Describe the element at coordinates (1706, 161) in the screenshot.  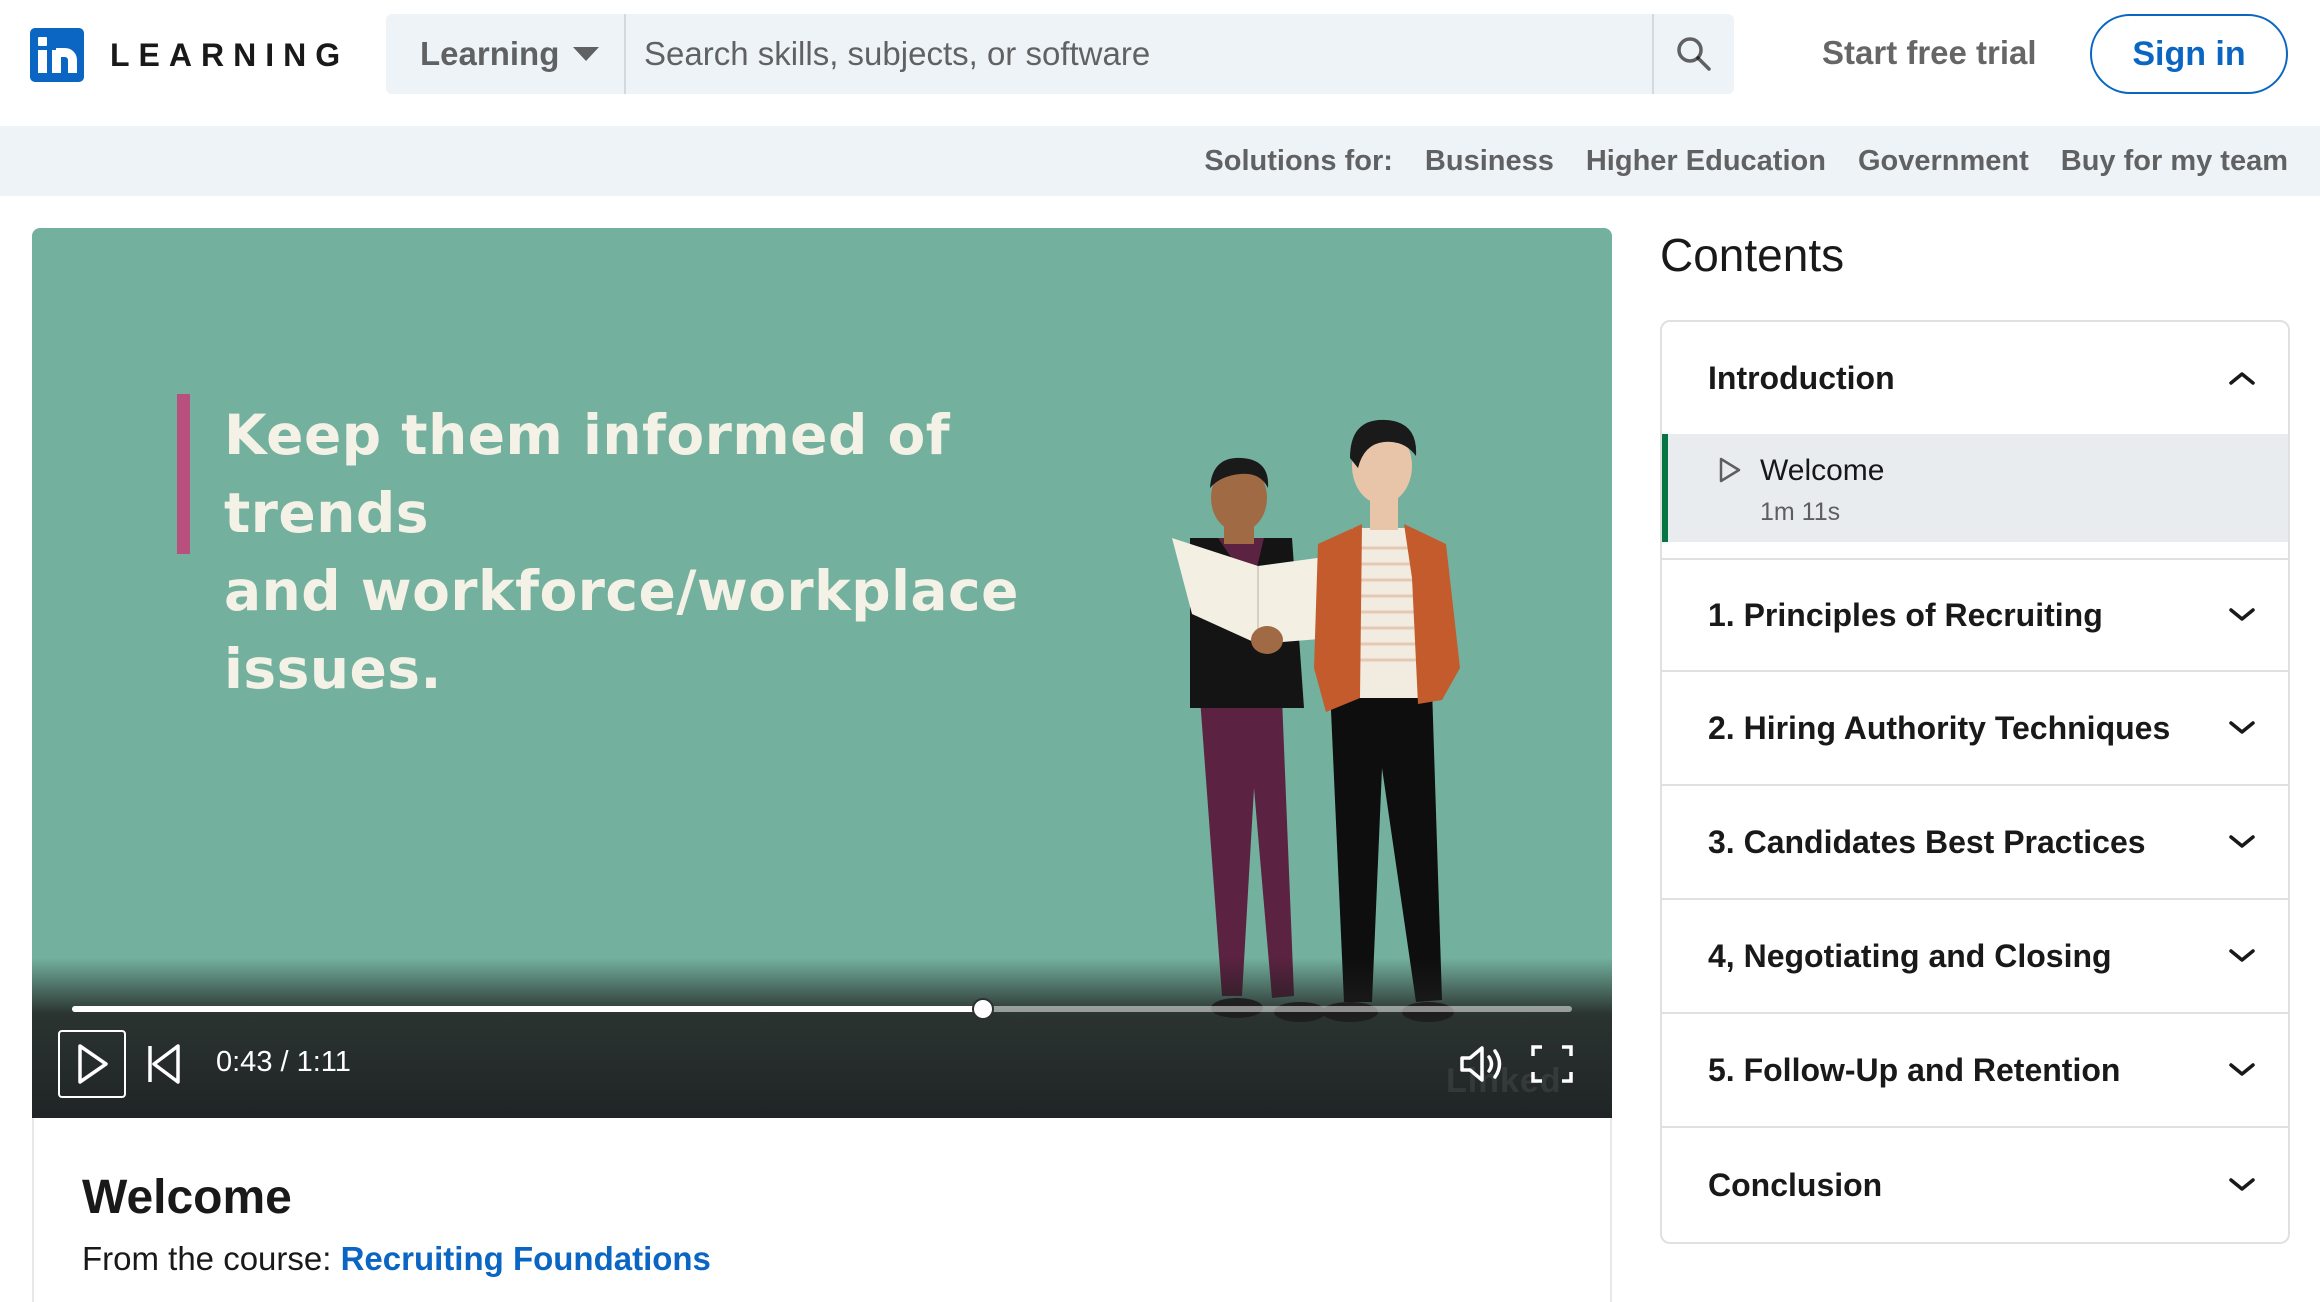
I see `solutions-link-higher-education: Higher Education` at that location.